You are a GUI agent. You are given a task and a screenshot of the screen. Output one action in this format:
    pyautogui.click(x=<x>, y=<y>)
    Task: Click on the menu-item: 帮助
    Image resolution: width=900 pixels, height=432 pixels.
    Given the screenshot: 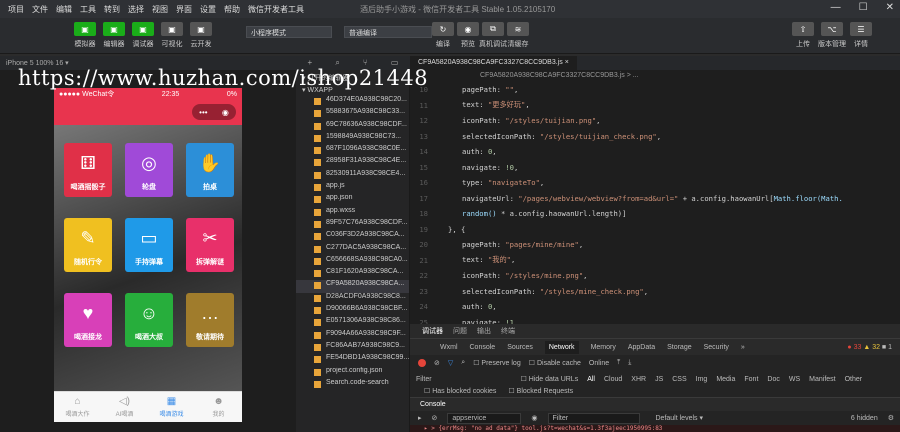 What is the action you would take?
    pyautogui.click(x=232, y=9)
    